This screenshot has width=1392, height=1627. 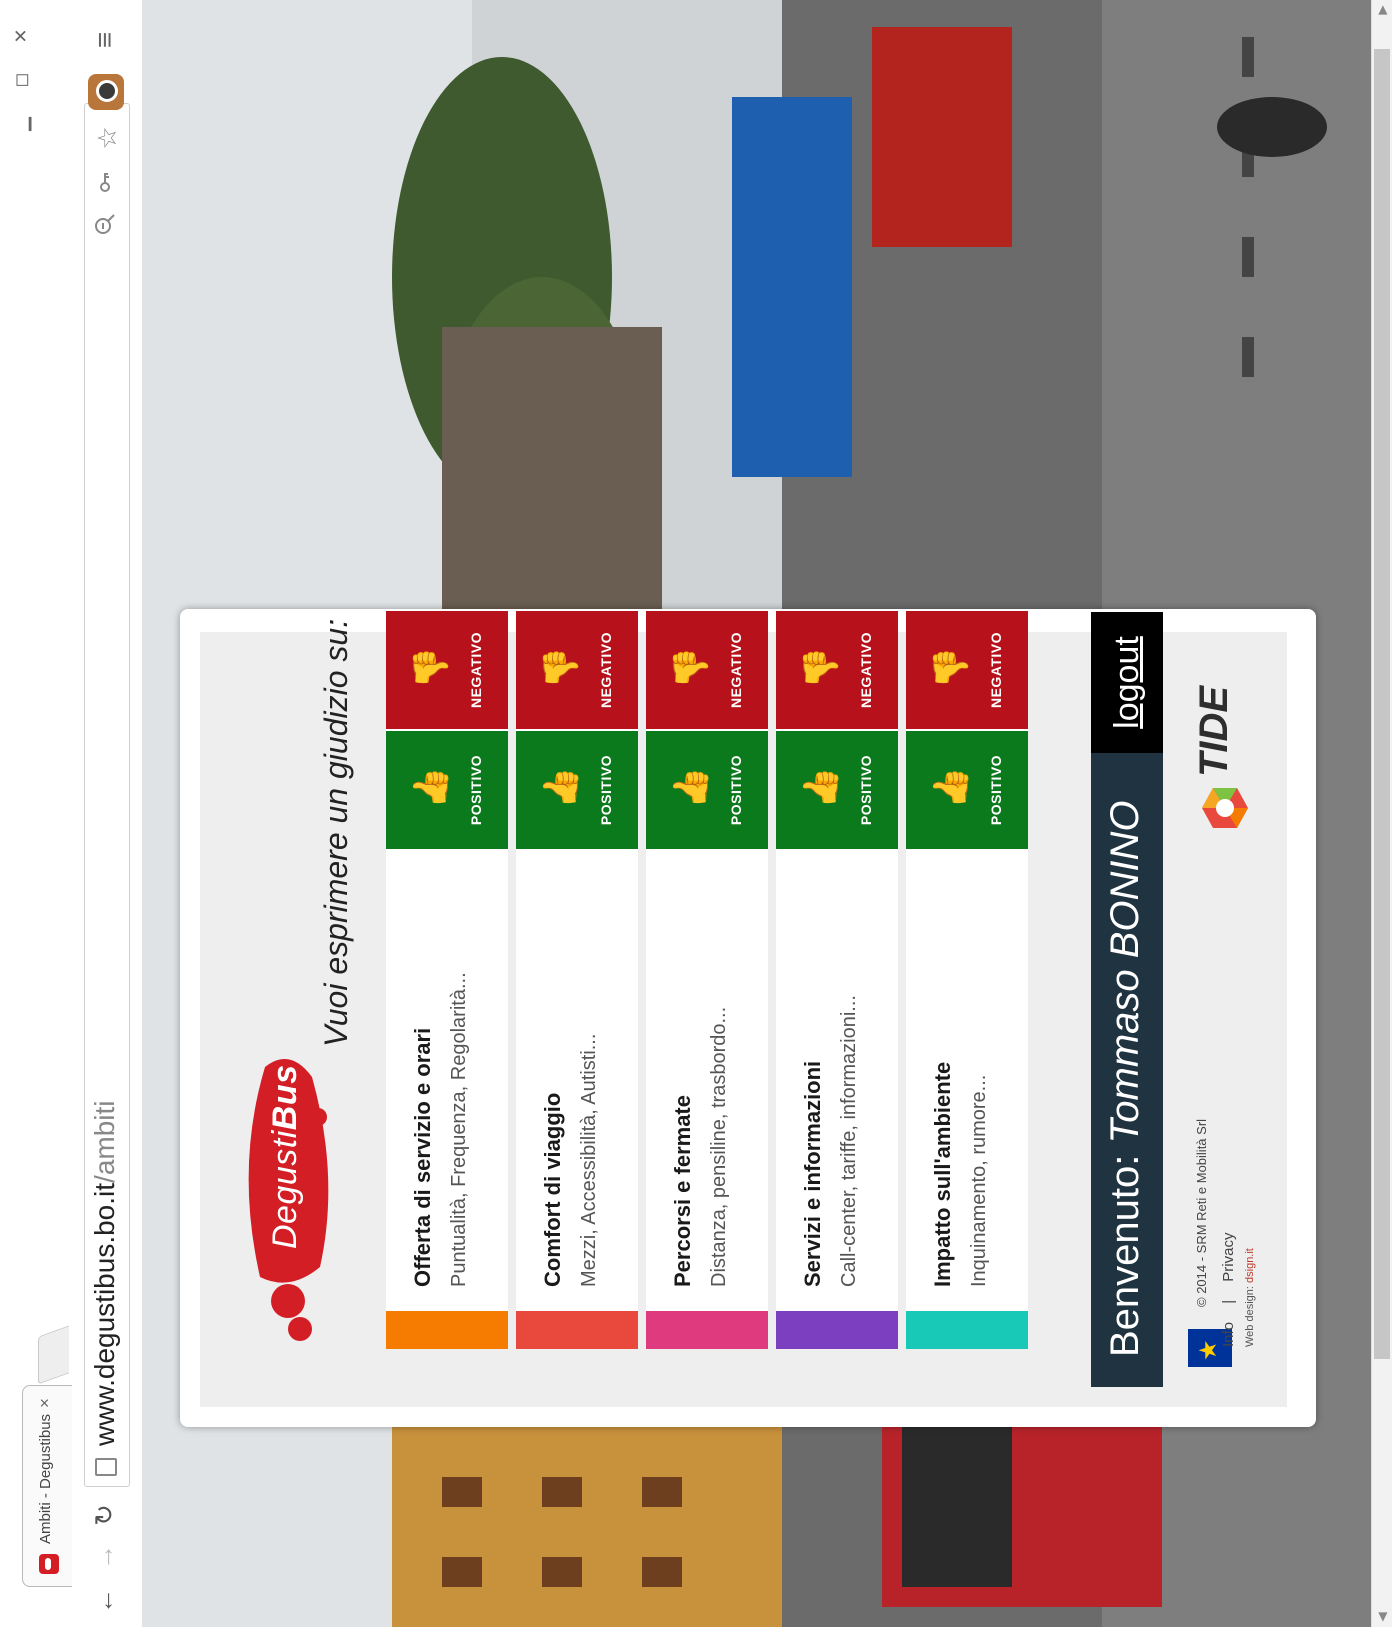 I want to click on new-tab-button, so click(x=53, y=1355).